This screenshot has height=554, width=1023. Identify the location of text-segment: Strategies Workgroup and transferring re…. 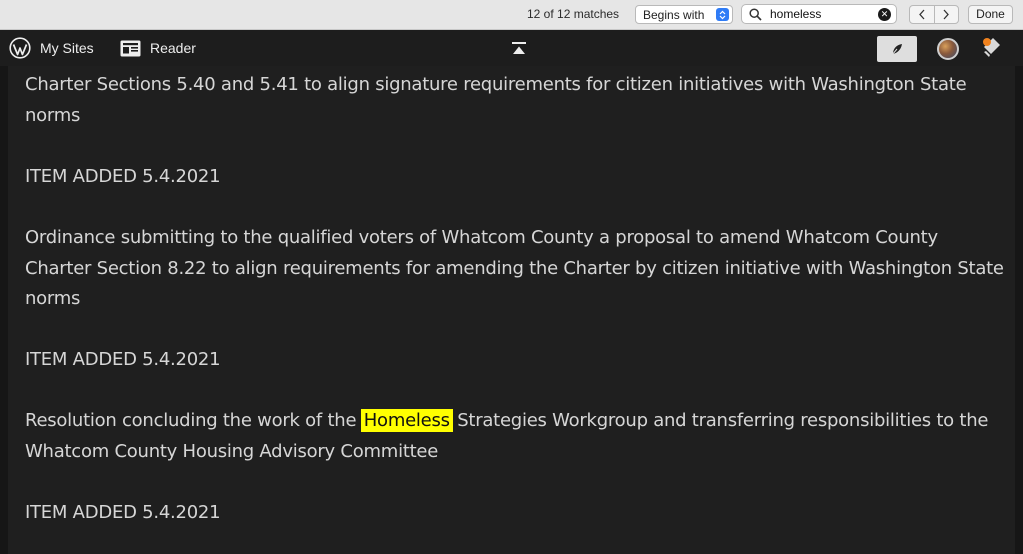
(720, 420).